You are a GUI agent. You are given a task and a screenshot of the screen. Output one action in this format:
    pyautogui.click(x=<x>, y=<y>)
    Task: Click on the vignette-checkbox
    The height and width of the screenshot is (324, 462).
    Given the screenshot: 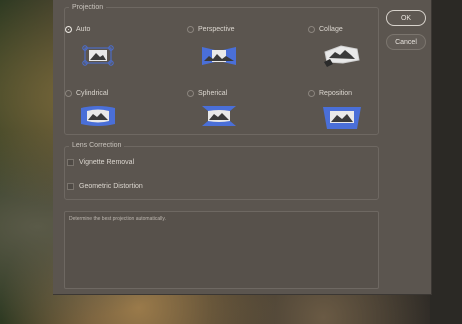 What is the action you would take?
    pyautogui.click(x=70, y=162)
    